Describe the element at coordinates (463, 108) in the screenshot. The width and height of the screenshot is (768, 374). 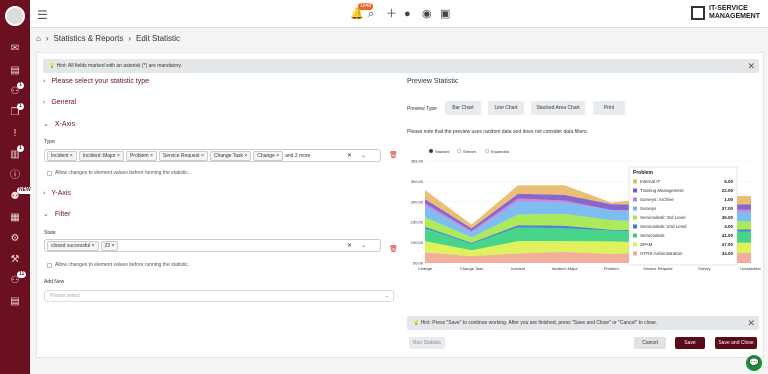
I see `bar-chart-button: Bar Chart` at that location.